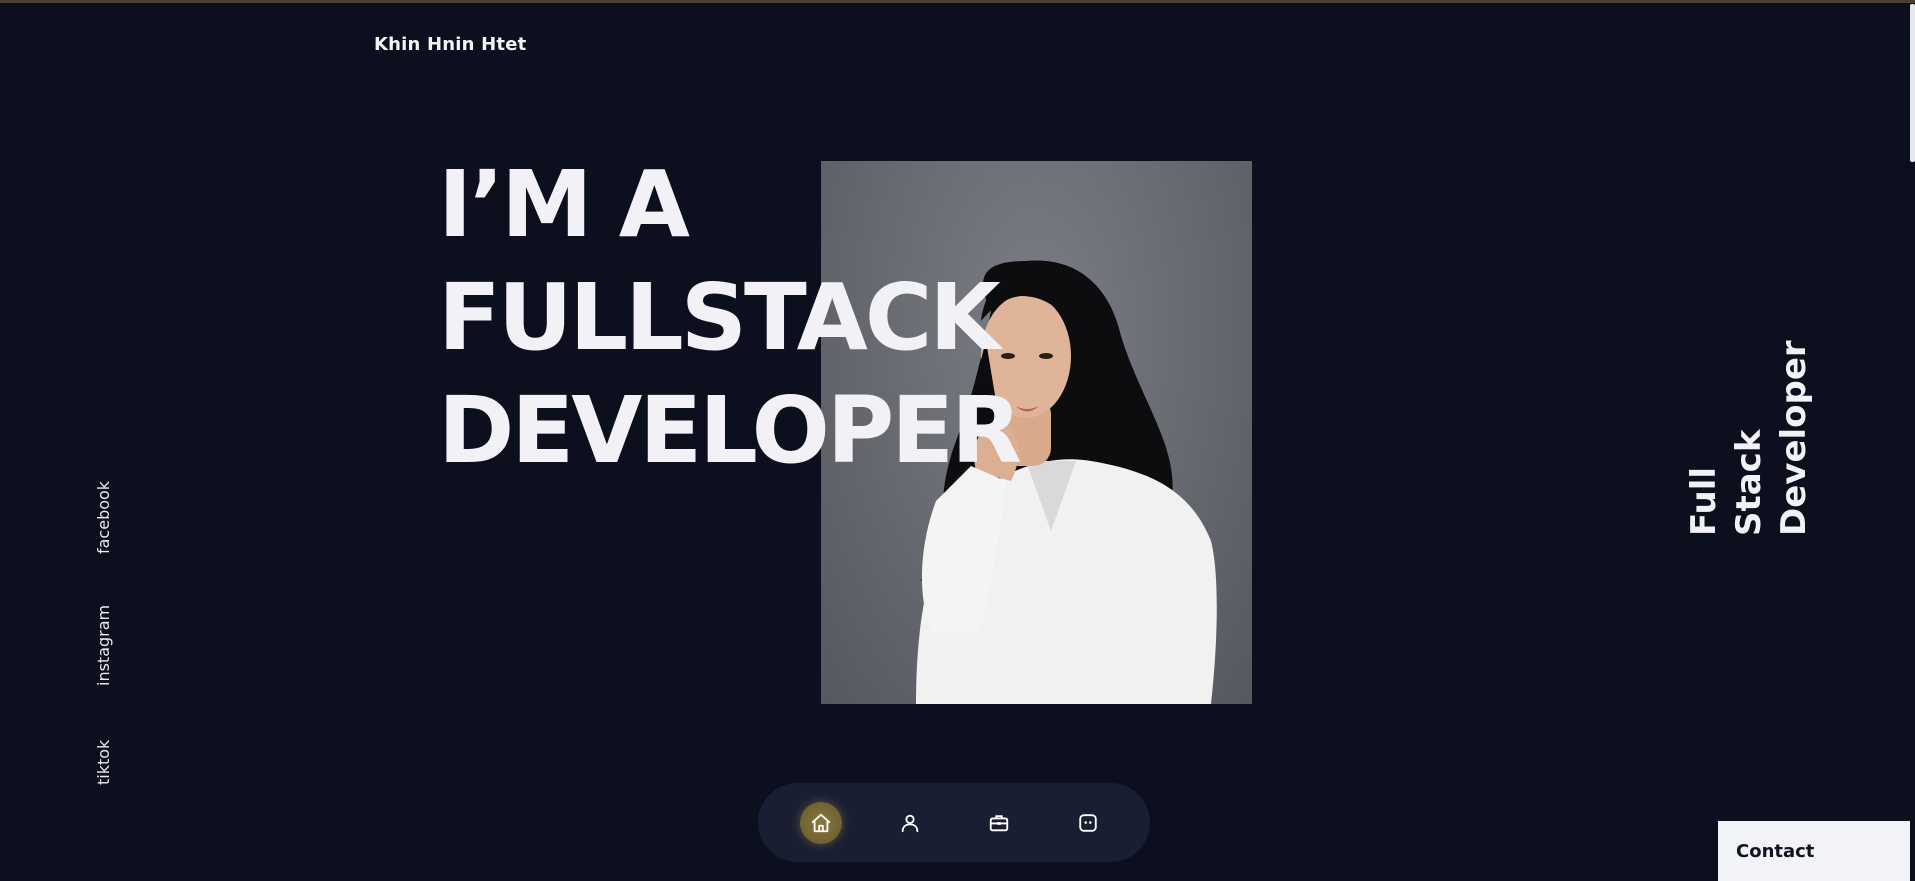 The height and width of the screenshot is (881, 1915). What do you see at coordinates (719, 317) in the screenshot?
I see `hero-title-line-2: FULLSTACK` at bounding box center [719, 317].